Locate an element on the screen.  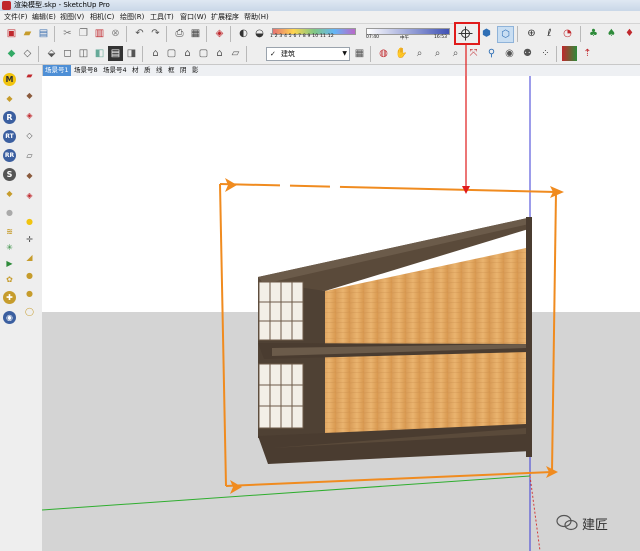
tool-2-9-icon: ✛ is located at coordinates (29, 239).